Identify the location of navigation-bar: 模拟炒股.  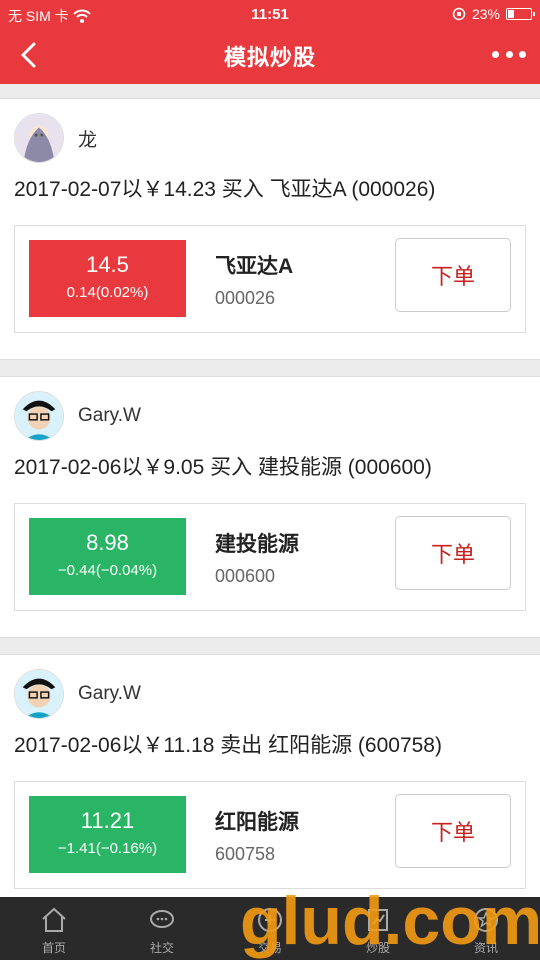
(270, 55).